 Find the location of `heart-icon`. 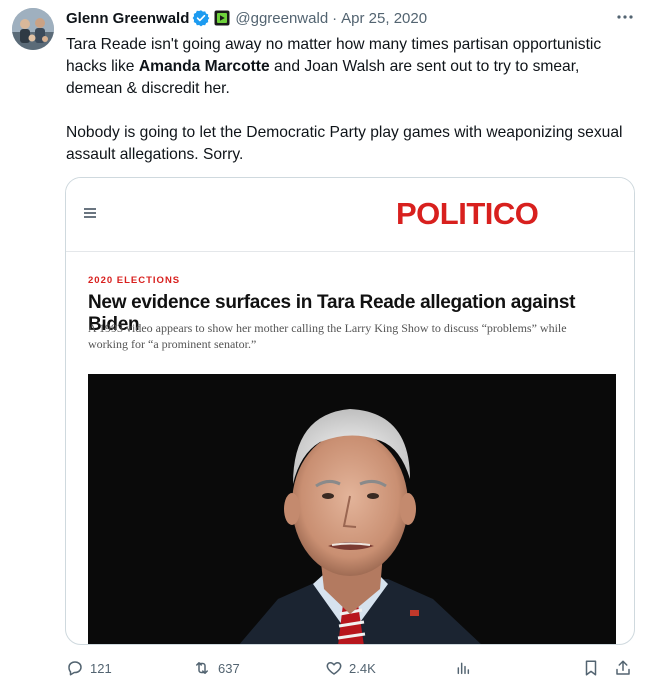

heart-icon is located at coordinates (334, 668).